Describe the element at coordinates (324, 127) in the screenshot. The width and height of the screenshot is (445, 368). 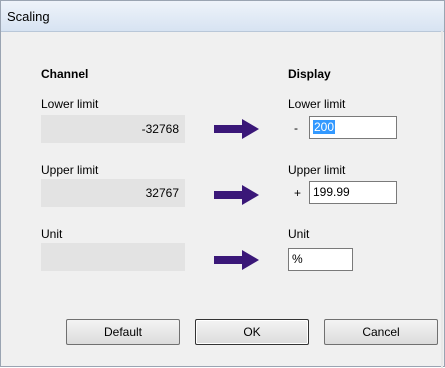
I see `display-lower-limit-selected-text: 200` at that location.